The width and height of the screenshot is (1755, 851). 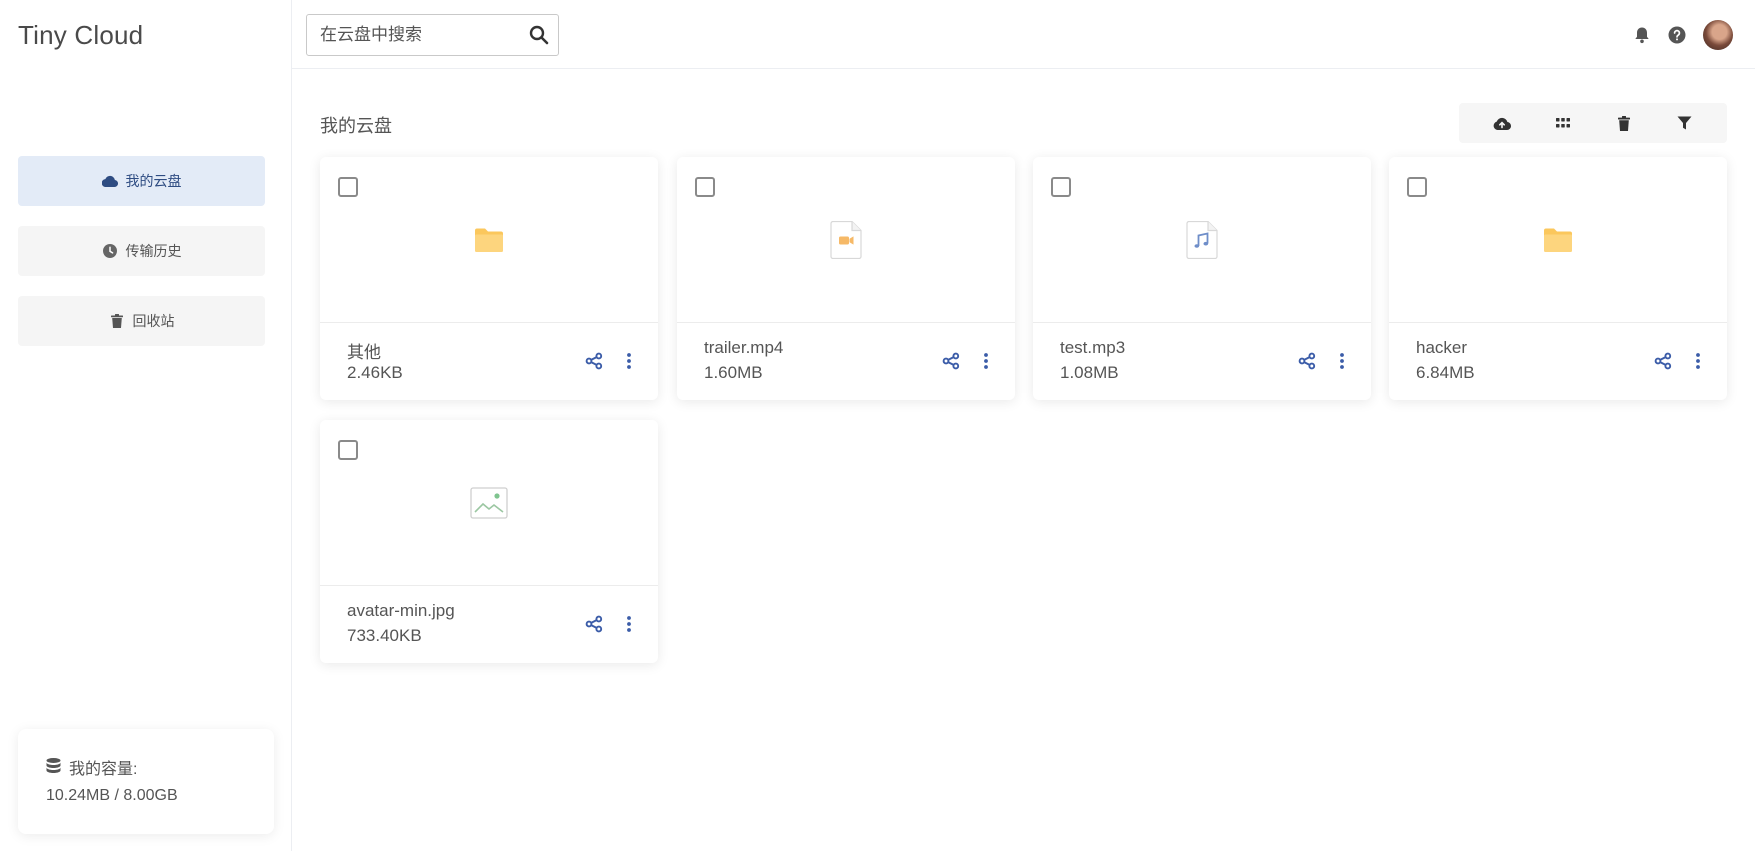 I want to click on sidebar-item-label: 我的云盘, so click(x=153, y=181).